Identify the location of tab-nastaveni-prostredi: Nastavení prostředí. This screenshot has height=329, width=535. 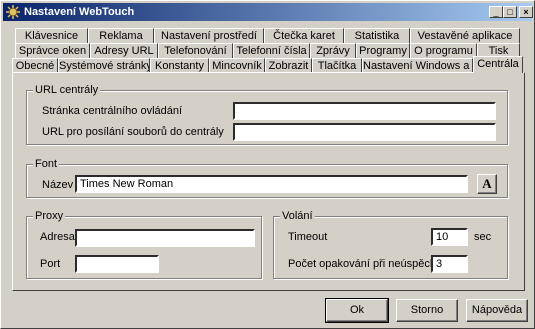
(209, 35).